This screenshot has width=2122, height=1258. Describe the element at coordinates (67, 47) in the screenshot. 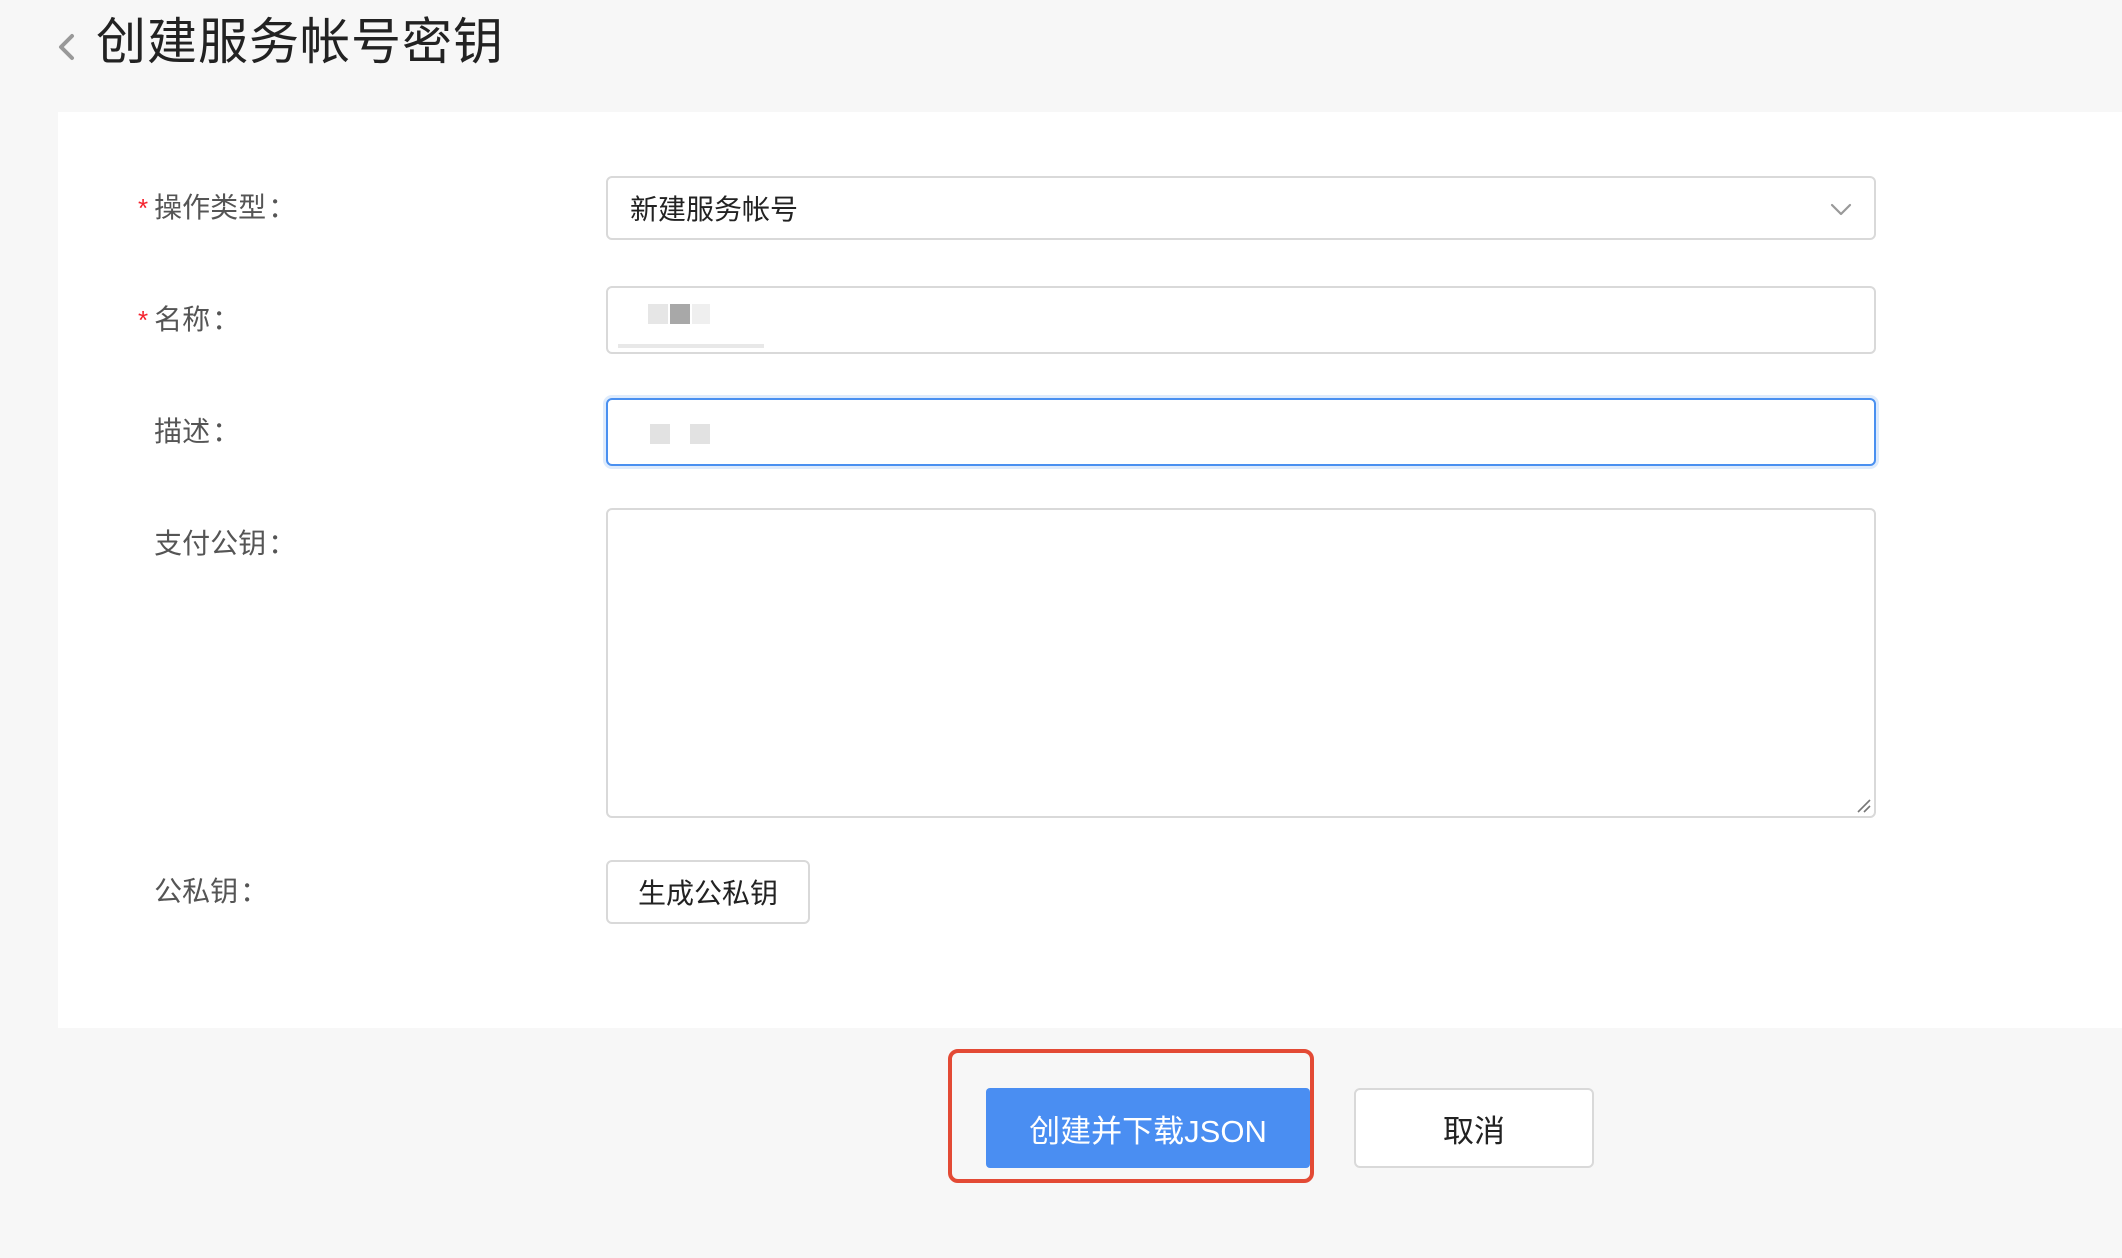

I see `chevron-left-icon` at that location.